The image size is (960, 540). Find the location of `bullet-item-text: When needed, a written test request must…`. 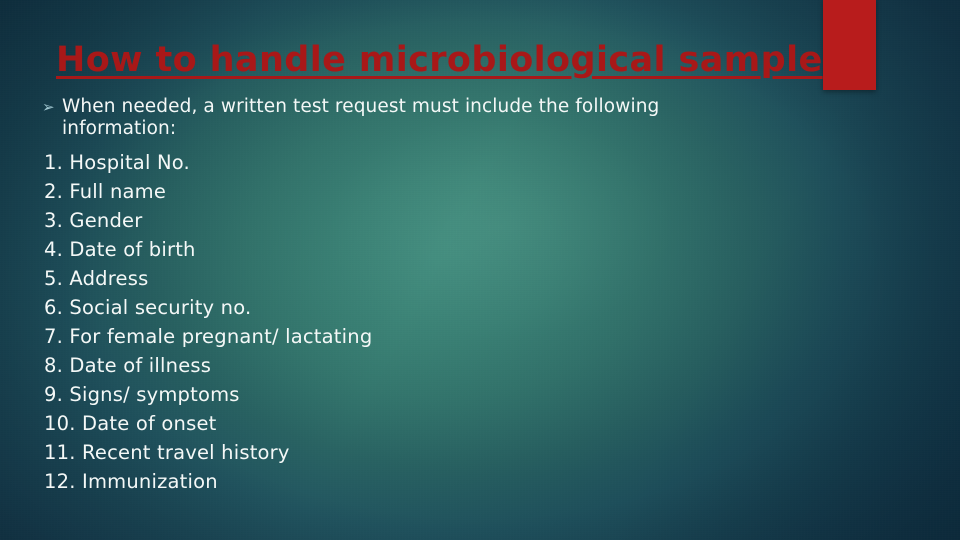

bullet-item-text: When needed, a written test request must… is located at coordinates (361, 117).